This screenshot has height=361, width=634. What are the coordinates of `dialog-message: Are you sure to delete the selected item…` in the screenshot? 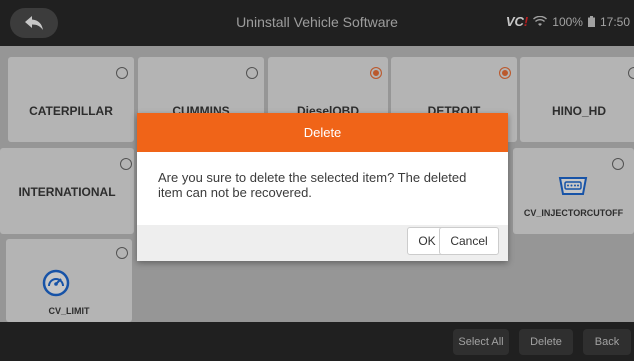 It's located at (312, 185).